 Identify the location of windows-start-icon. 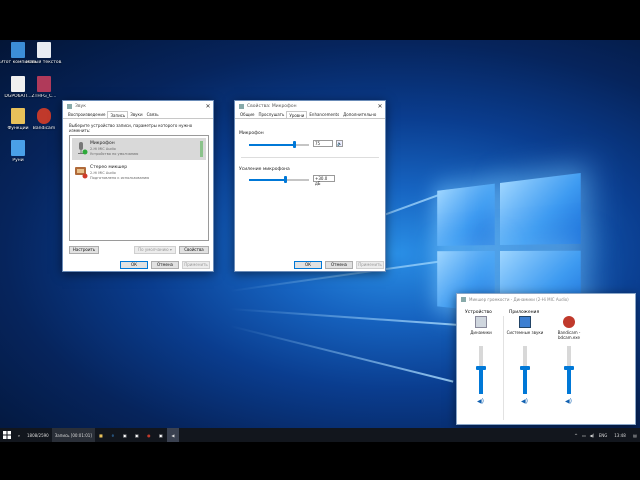
(7, 435).